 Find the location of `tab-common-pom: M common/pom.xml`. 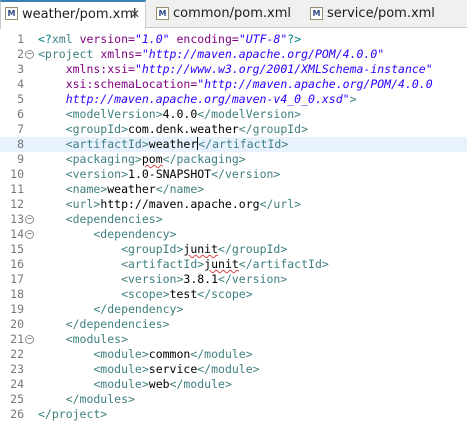

tab-common-pom: M common/pom.xml is located at coordinates (226, 14).